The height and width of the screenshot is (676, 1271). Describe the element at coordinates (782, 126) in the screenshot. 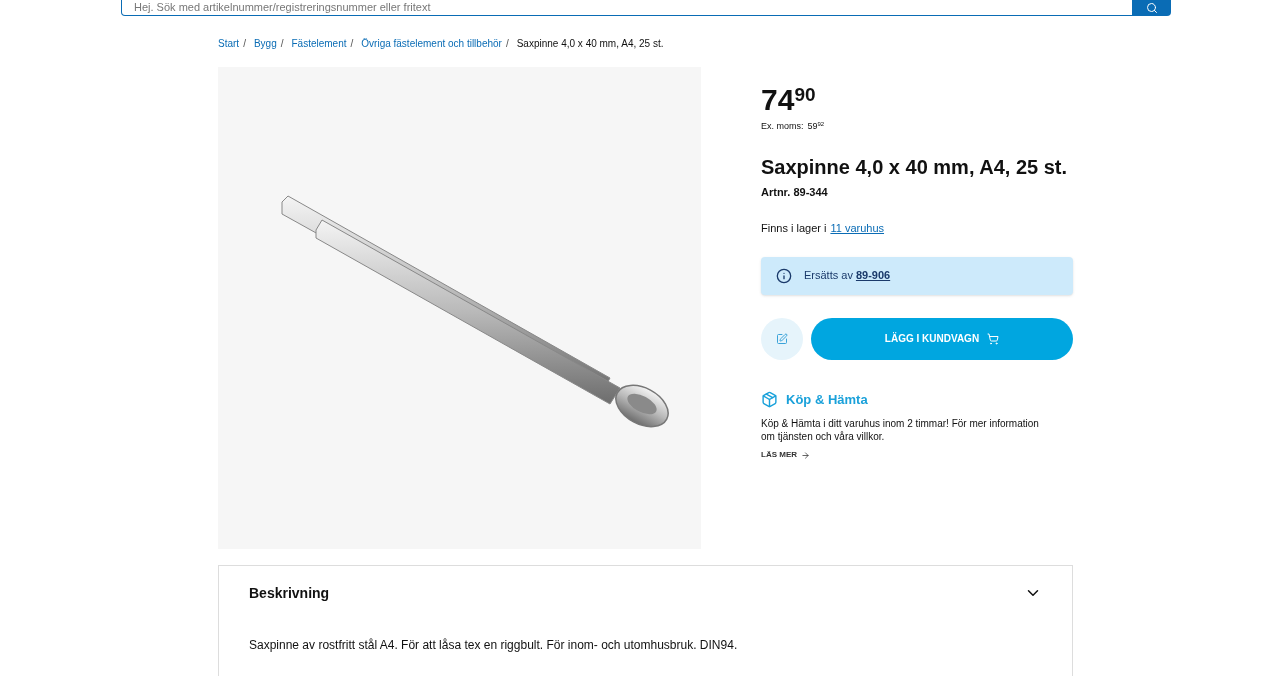

I see `ex-vat-label: Ex. moms:` at that location.